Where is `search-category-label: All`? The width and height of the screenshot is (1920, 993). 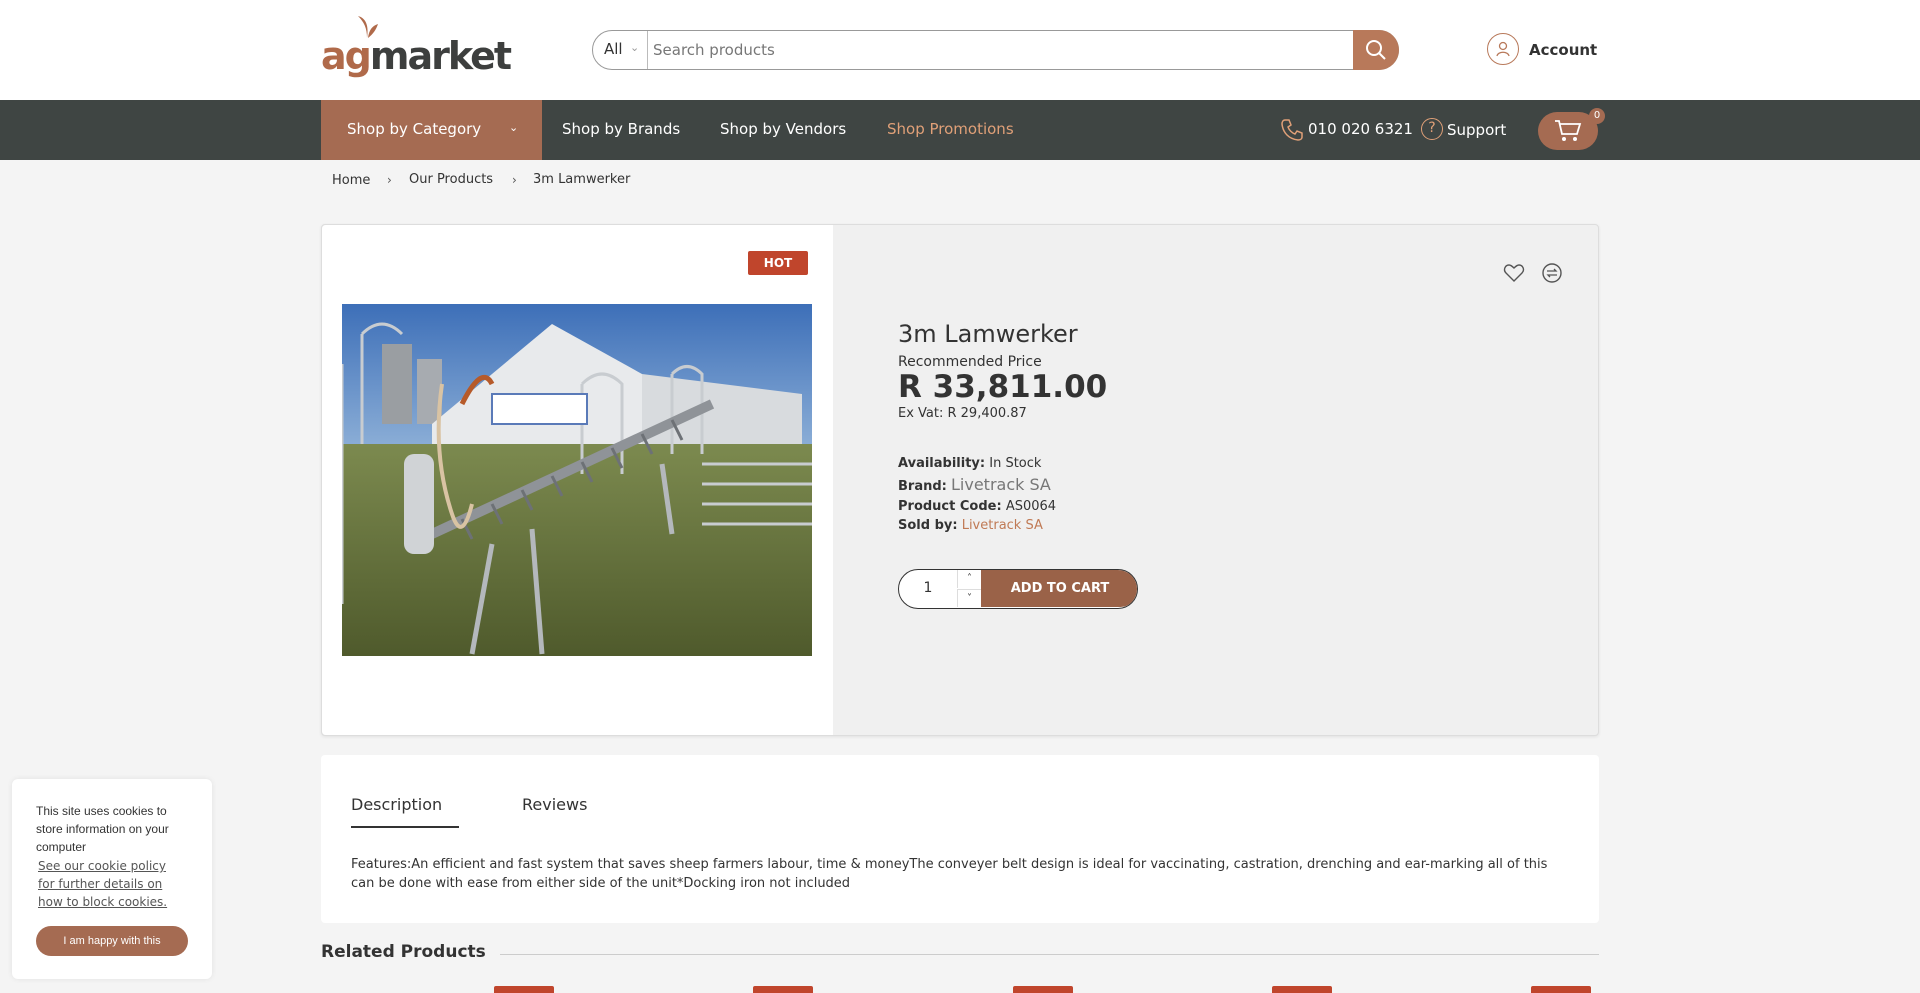 search-category-label: All is located at coordinates (613, 49).